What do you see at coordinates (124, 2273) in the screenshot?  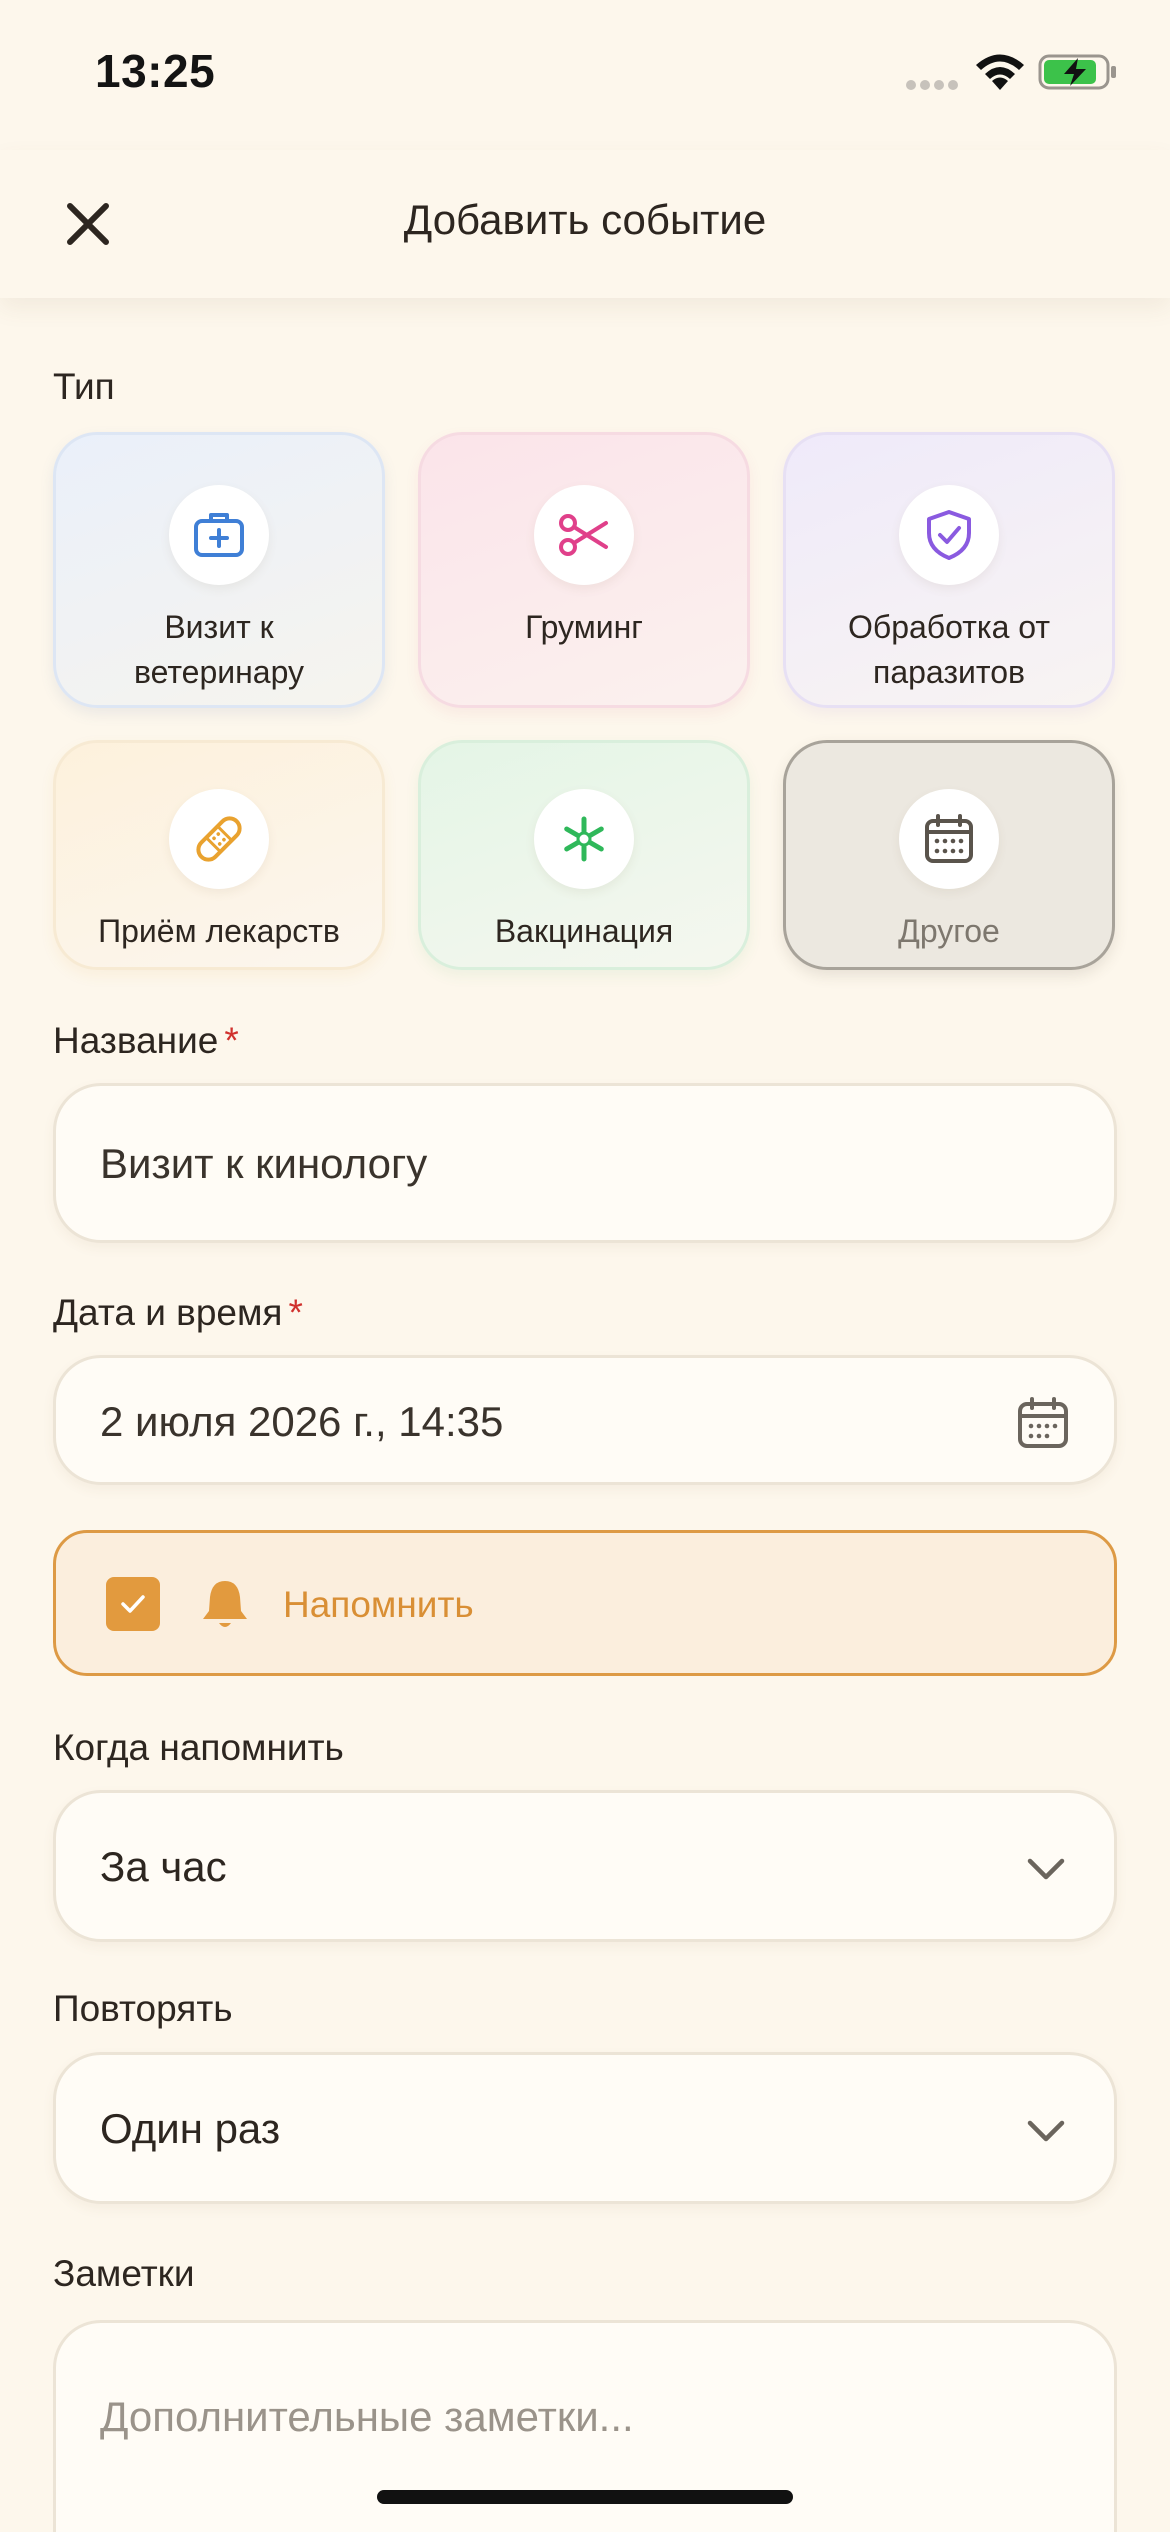 I see `notes-label: Заметки` at bounding box center [124, 2273].